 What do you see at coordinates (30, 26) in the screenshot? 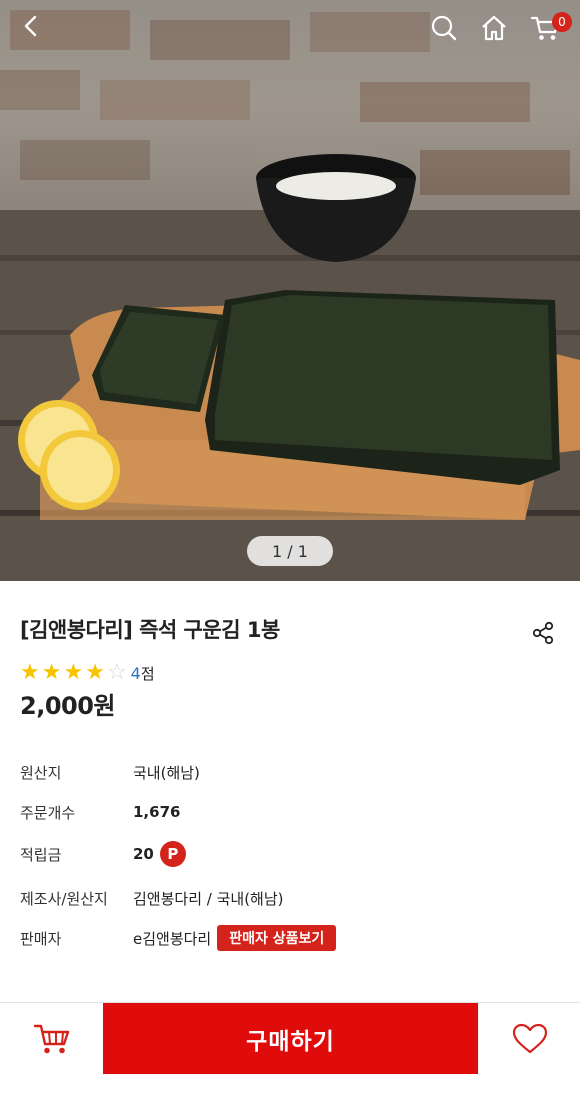
I see `chevron-left-icon` at bounding box center [30, 26].